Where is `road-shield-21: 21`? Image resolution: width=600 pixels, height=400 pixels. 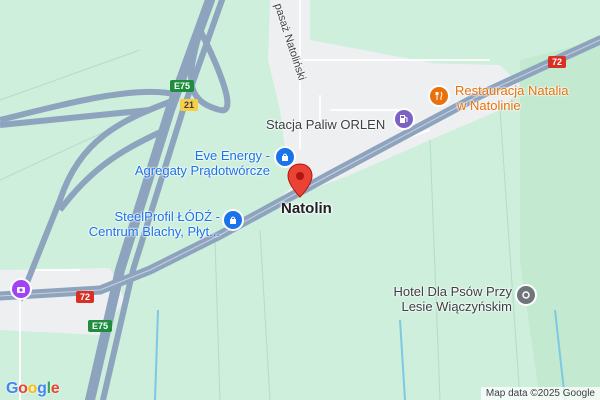
road-shield-21: 21 is located at coordinates (189, 105).